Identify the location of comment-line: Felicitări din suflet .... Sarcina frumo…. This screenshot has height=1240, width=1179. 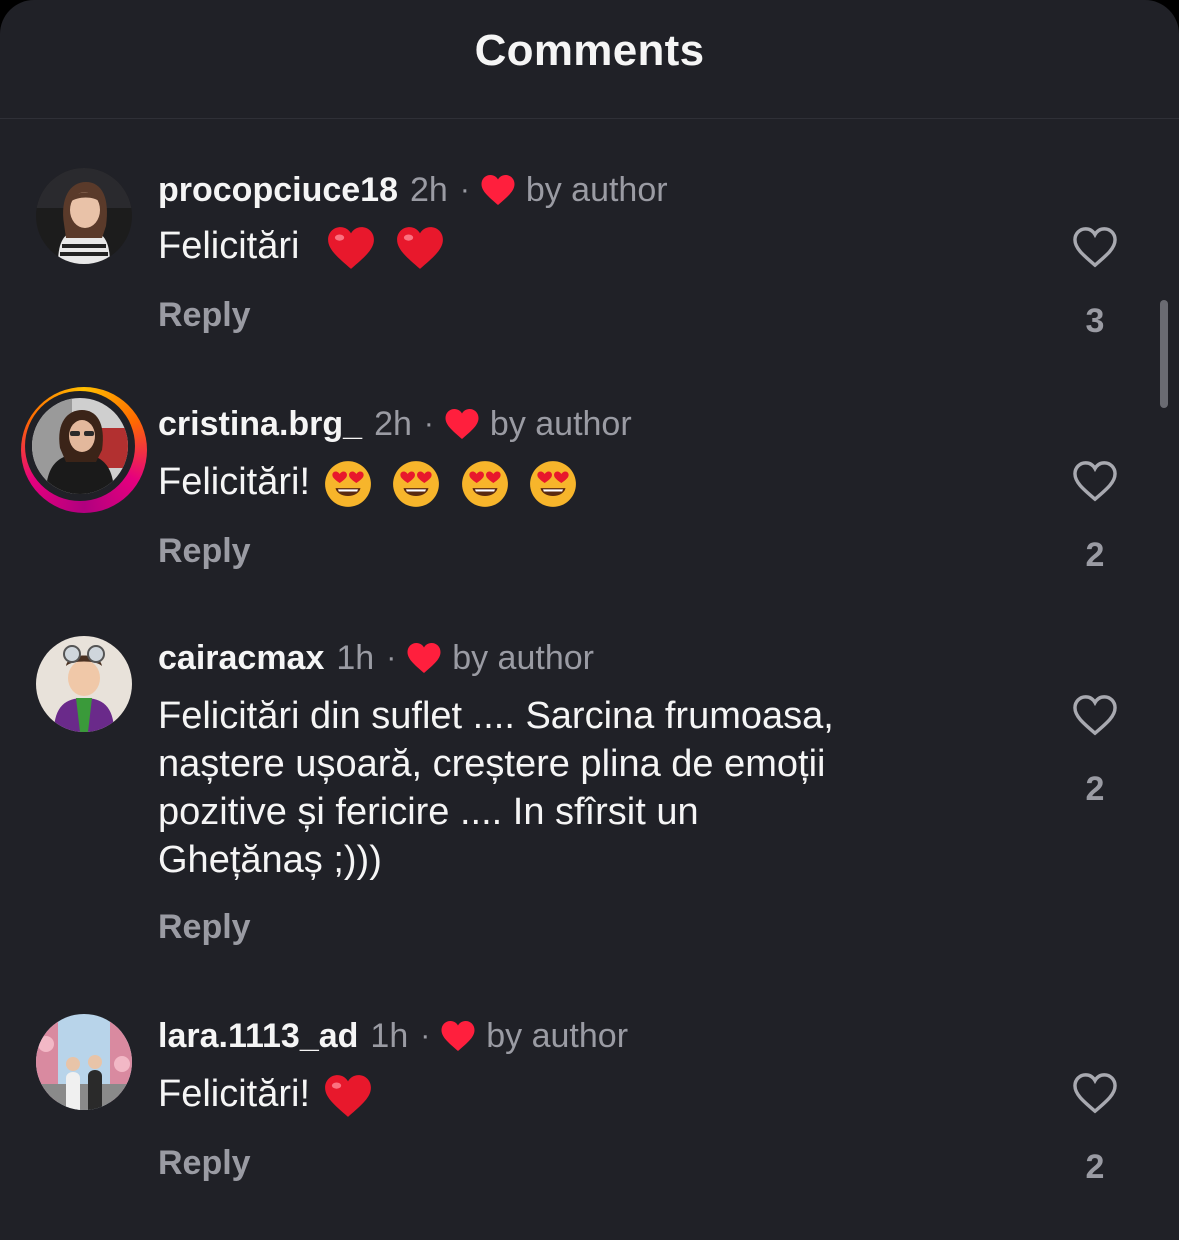
(496, 716).